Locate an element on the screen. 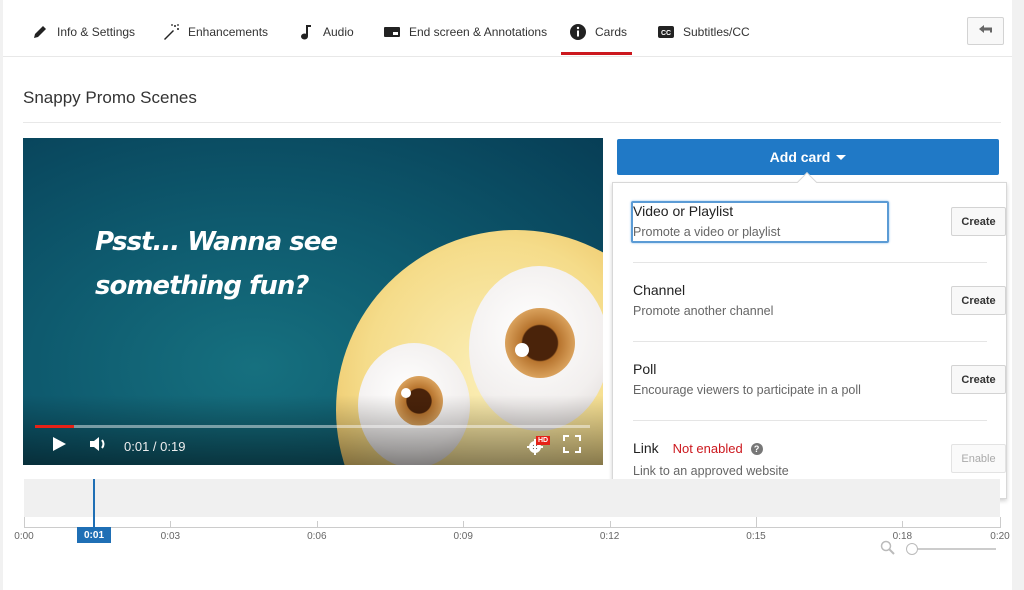 Image resolution: width=1024 pixels, height=590 pixels. timeline-tick-label: 0:06 is located at coordinates (317, 536).